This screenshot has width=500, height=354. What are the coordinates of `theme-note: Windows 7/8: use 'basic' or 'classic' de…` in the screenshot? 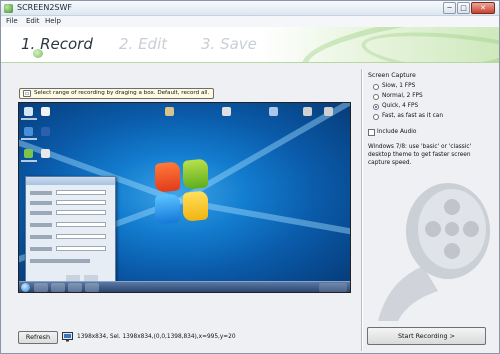 It's located at (420, 155).